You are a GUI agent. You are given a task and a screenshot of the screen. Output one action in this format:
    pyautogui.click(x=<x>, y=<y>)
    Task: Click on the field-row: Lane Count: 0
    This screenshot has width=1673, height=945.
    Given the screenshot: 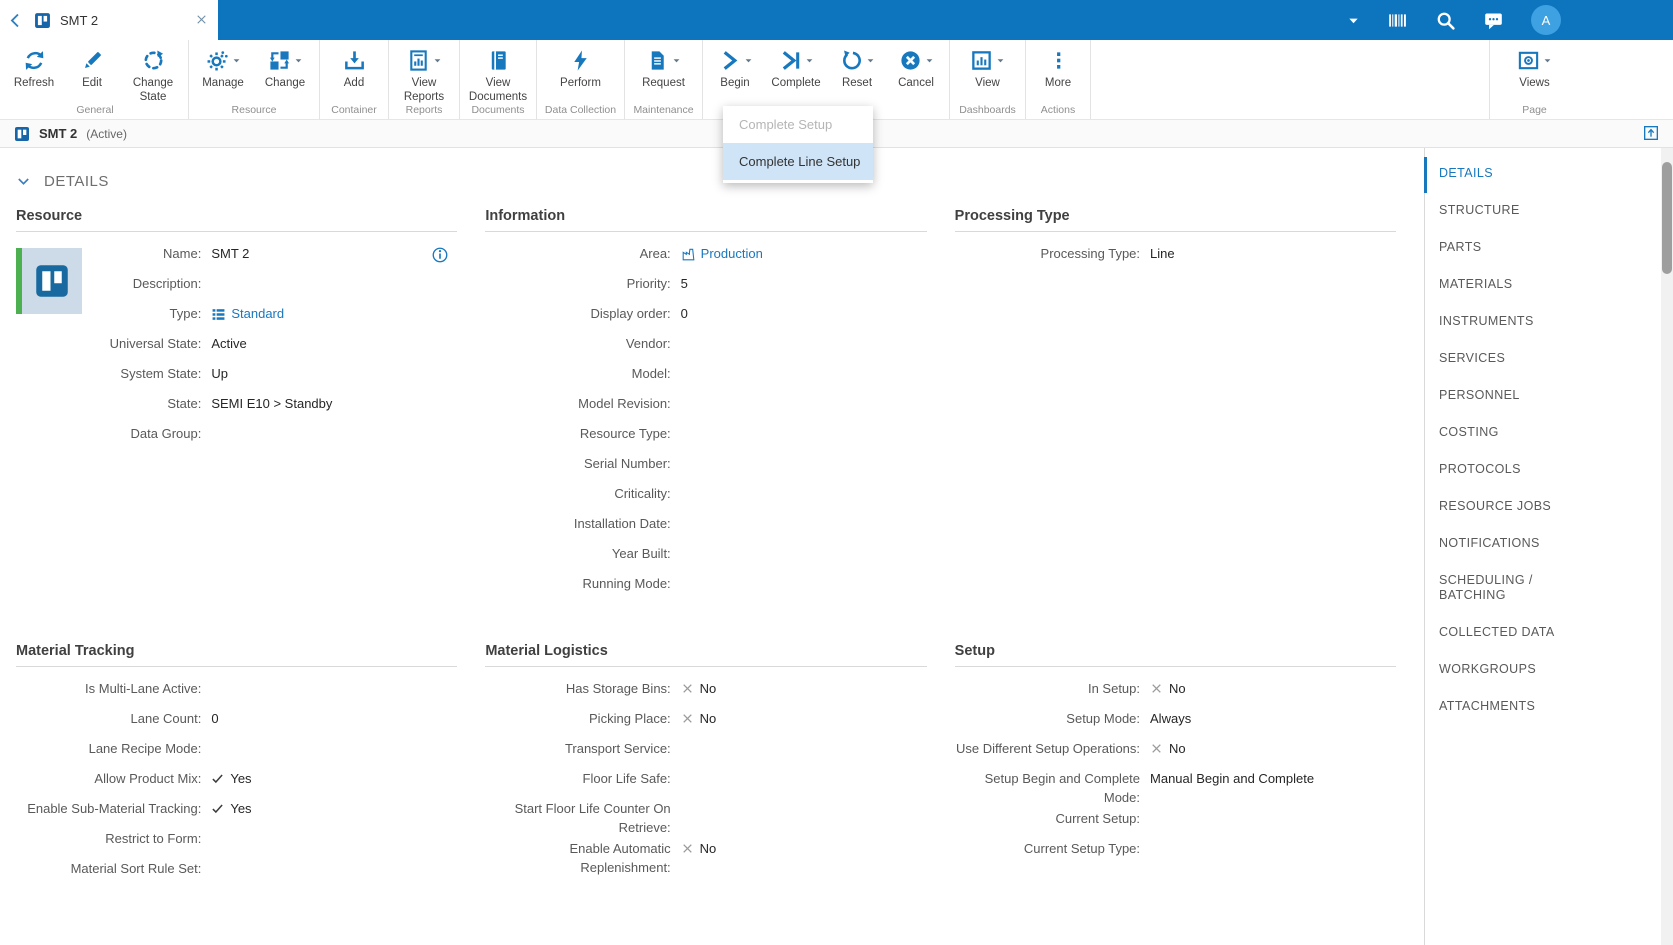 What is the action you would take?
    pyautogui.click(x=236, y=723)
    